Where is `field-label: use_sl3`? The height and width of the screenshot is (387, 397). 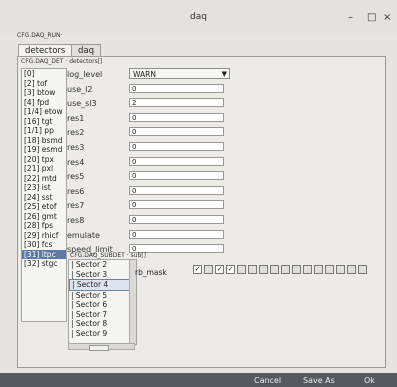
field-label: use_sl3 is located at coordinates (82, 104).